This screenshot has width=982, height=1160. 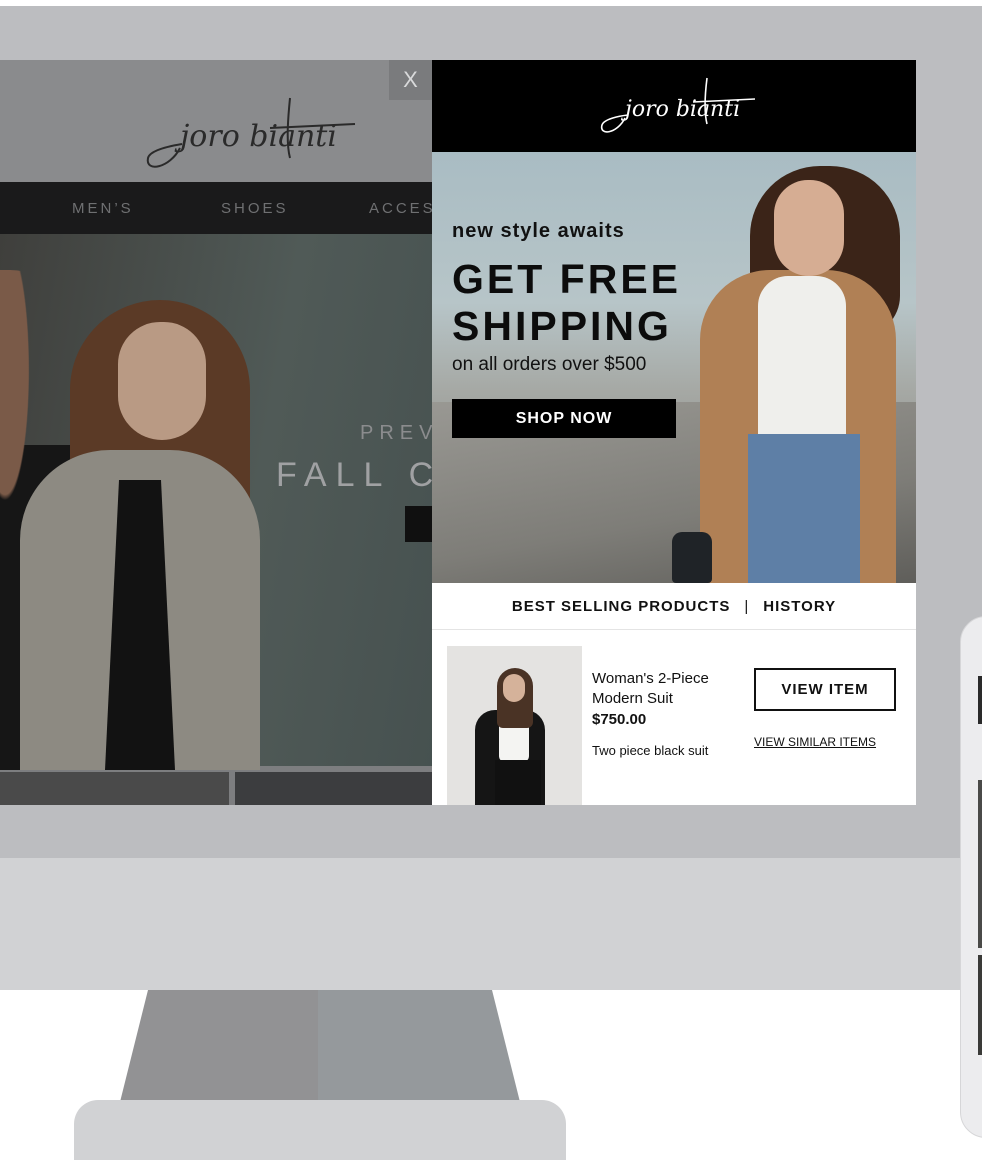 I want to click on nav-item-mens: MEN’S, so click(x=103, y=208).